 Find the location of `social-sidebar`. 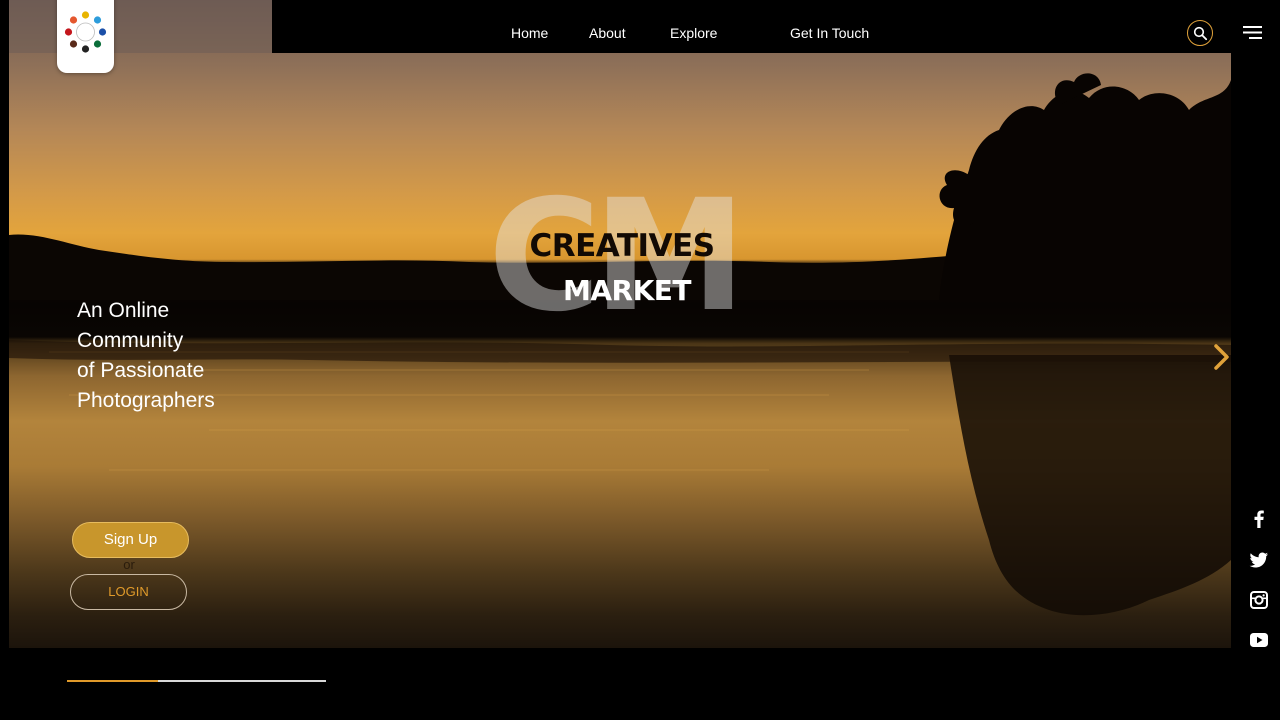

social-sidebar is located at coordinates (1255, 386).